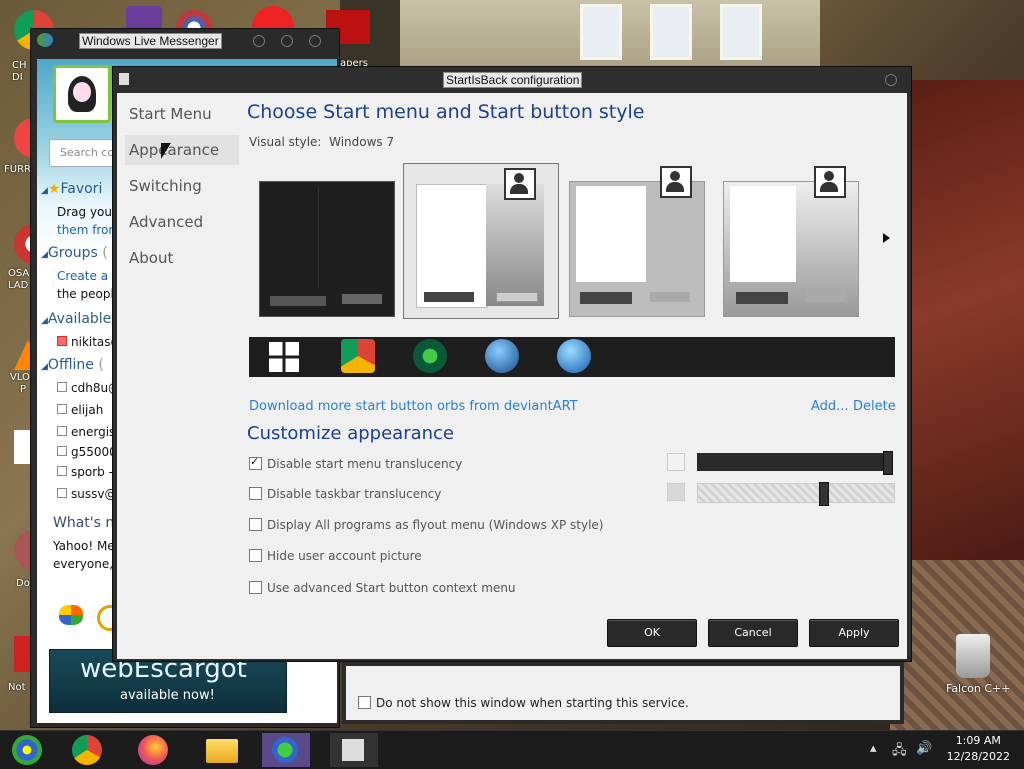 This screenshot has width=1024, height=769. I want to click on contact-offline: energist, so click(88, 432).